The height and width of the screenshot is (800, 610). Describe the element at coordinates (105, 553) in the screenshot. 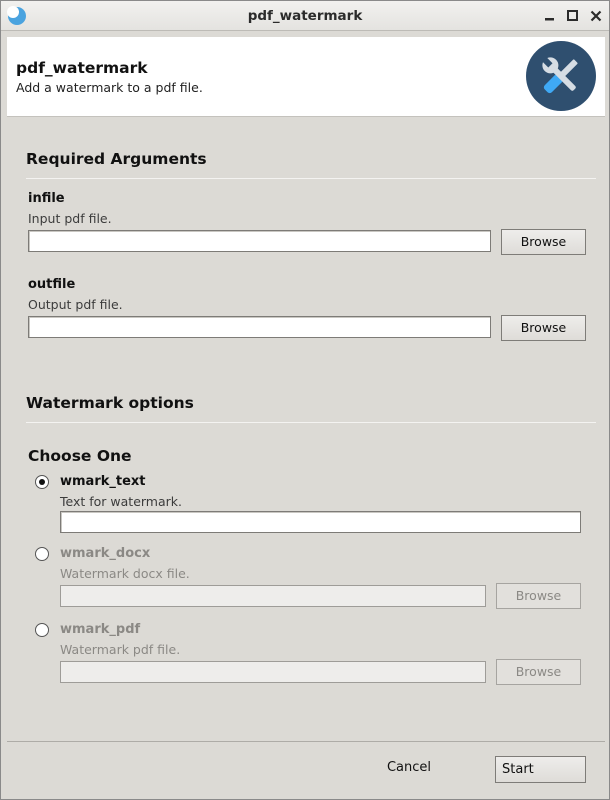

I see `wmark-docx-label: wmark_docx` at that location.